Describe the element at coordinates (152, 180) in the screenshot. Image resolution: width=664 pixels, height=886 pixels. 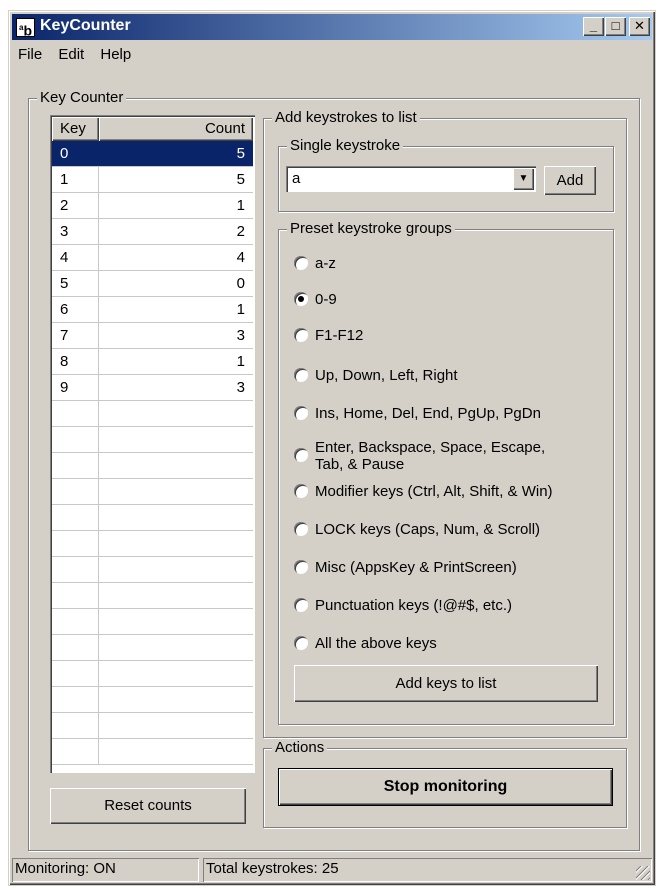
I see `table-row: 15` at that location.